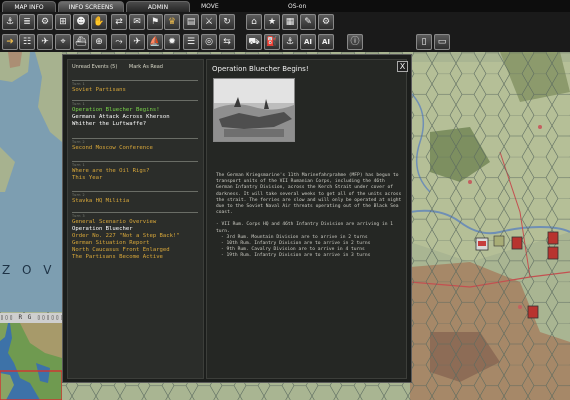 The width and height of the screenshot is (570, 400). I want to click on sea-label: Z O V, so click(29, 270).